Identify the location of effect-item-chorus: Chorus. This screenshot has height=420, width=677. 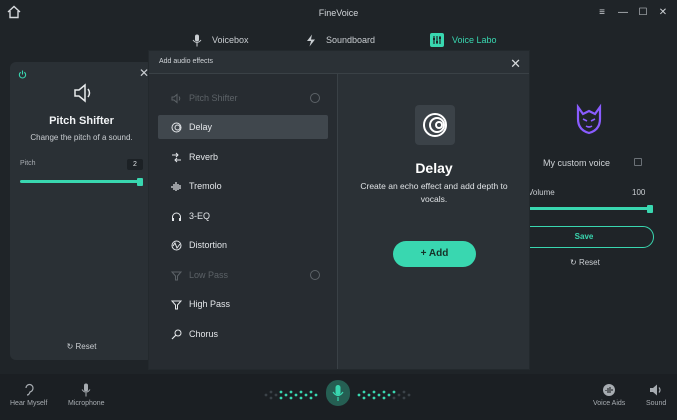
(243, 334).